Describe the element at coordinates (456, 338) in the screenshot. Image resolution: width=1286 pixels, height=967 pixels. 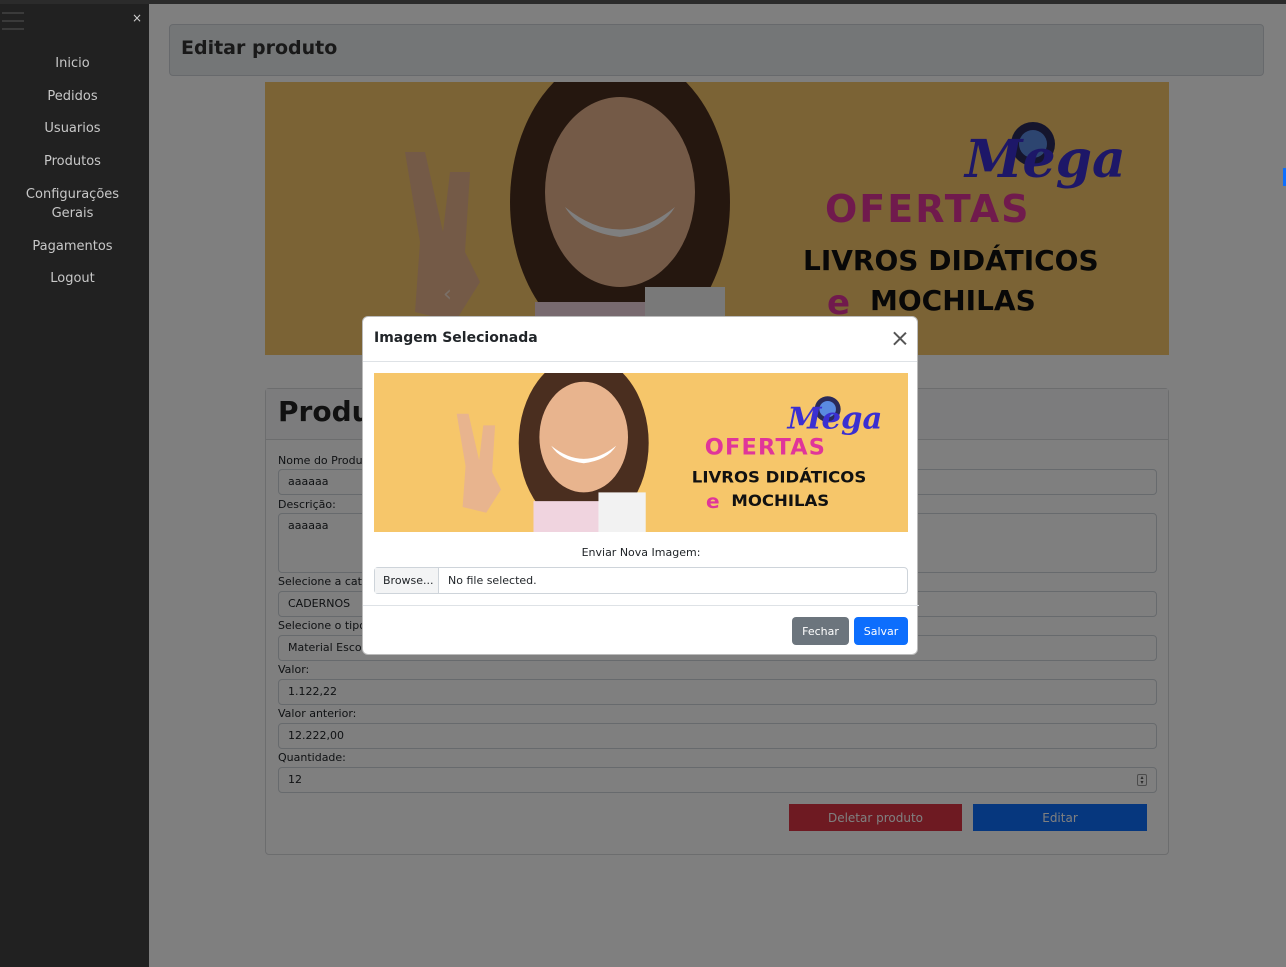
I see `modal-title: Imagem Selecionada` at that location.